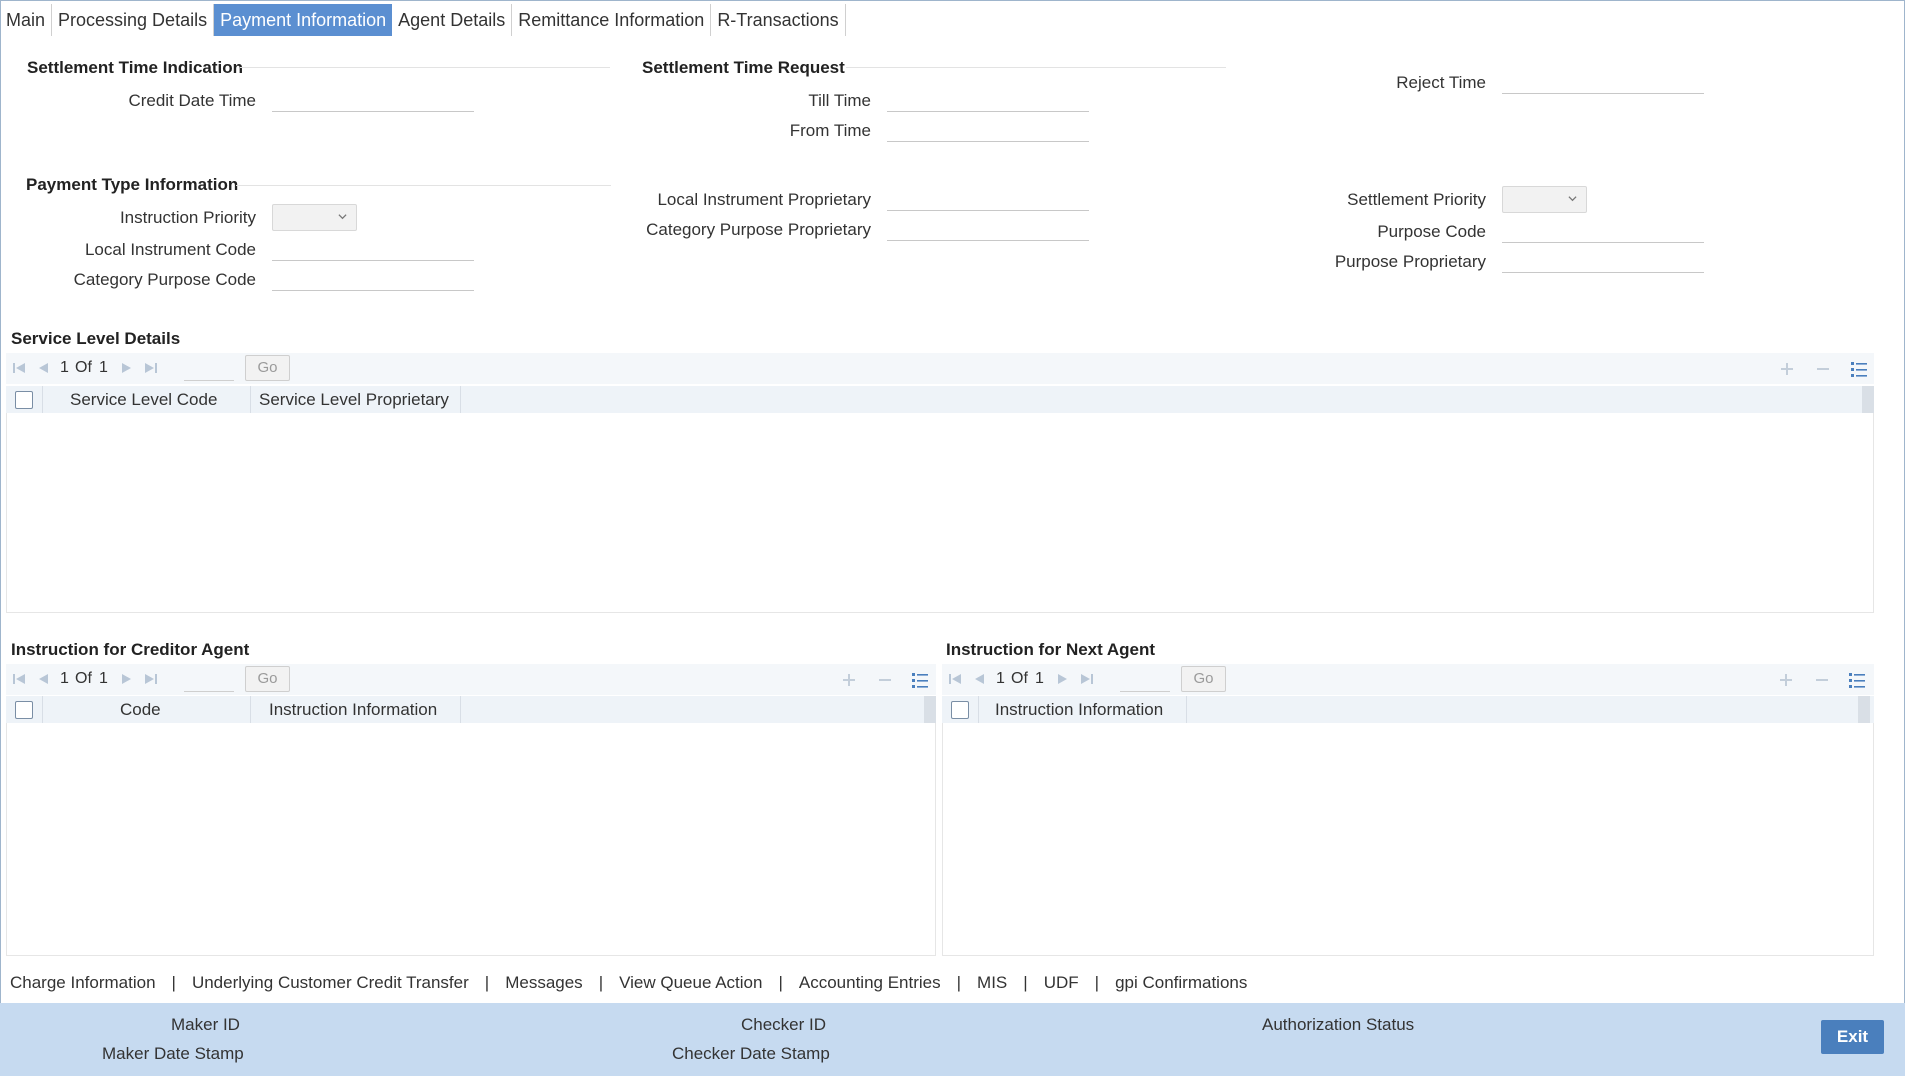 This screenshot has height=1076, width=1905. Describe the element at coordinates (764, 199) in the screenshot. I see `local-instrument-proprietary-label: Local Instrument Proprietary` at that location.